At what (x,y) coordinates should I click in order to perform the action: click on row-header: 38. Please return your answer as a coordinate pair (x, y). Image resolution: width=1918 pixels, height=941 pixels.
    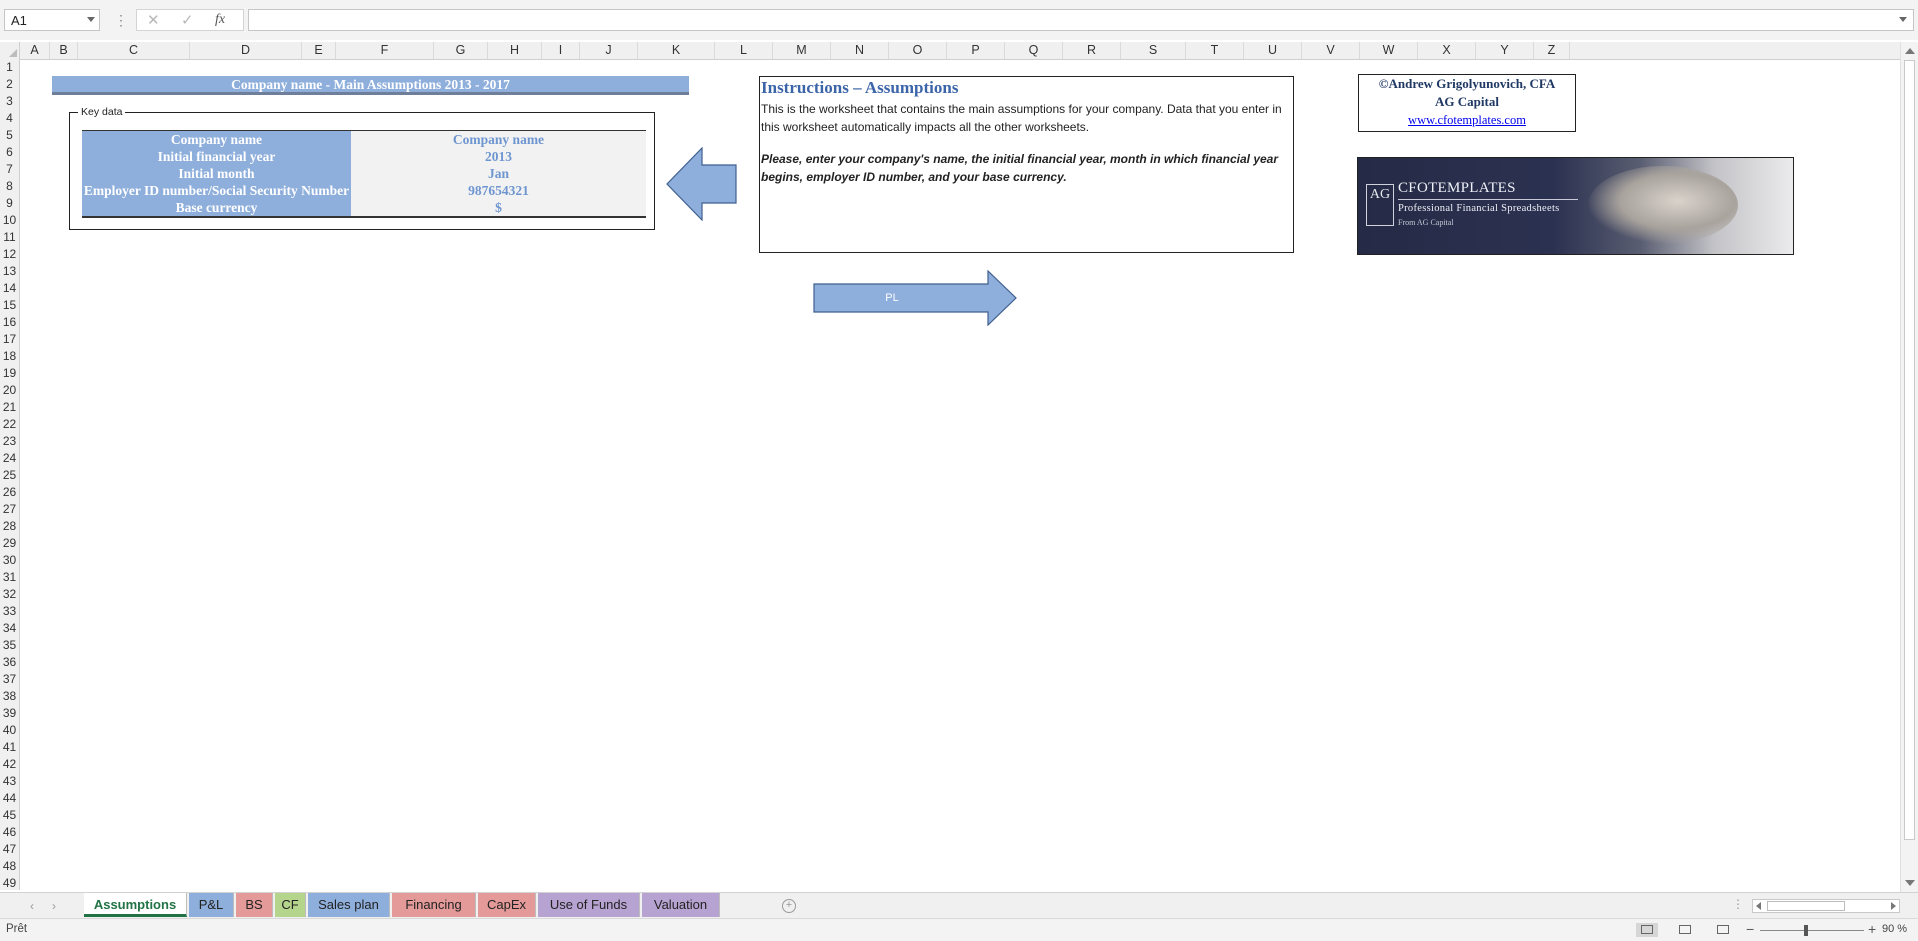
    Looking at the image, I should click on (9, 696).